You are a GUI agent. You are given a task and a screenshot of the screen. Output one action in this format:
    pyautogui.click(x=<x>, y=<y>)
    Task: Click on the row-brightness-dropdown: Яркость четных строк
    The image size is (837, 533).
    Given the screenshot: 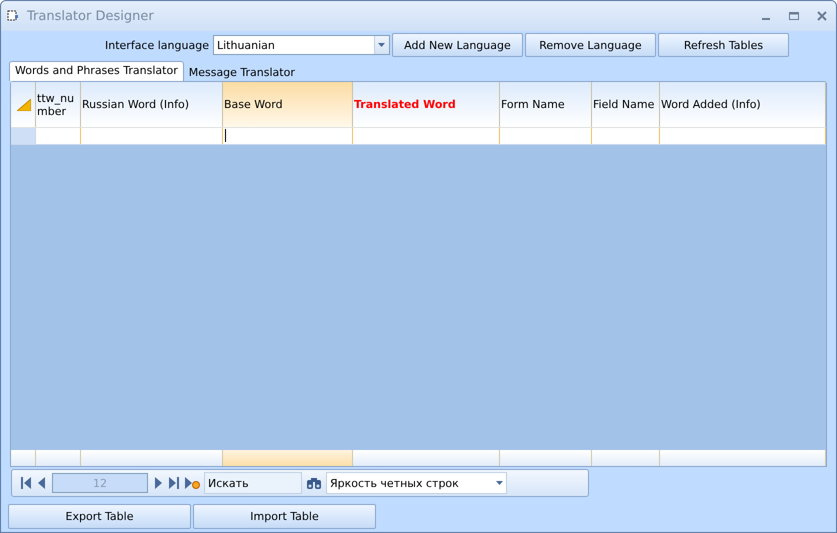 What is the action you would take?
    pyautogui.click(x=416, y=483)
    